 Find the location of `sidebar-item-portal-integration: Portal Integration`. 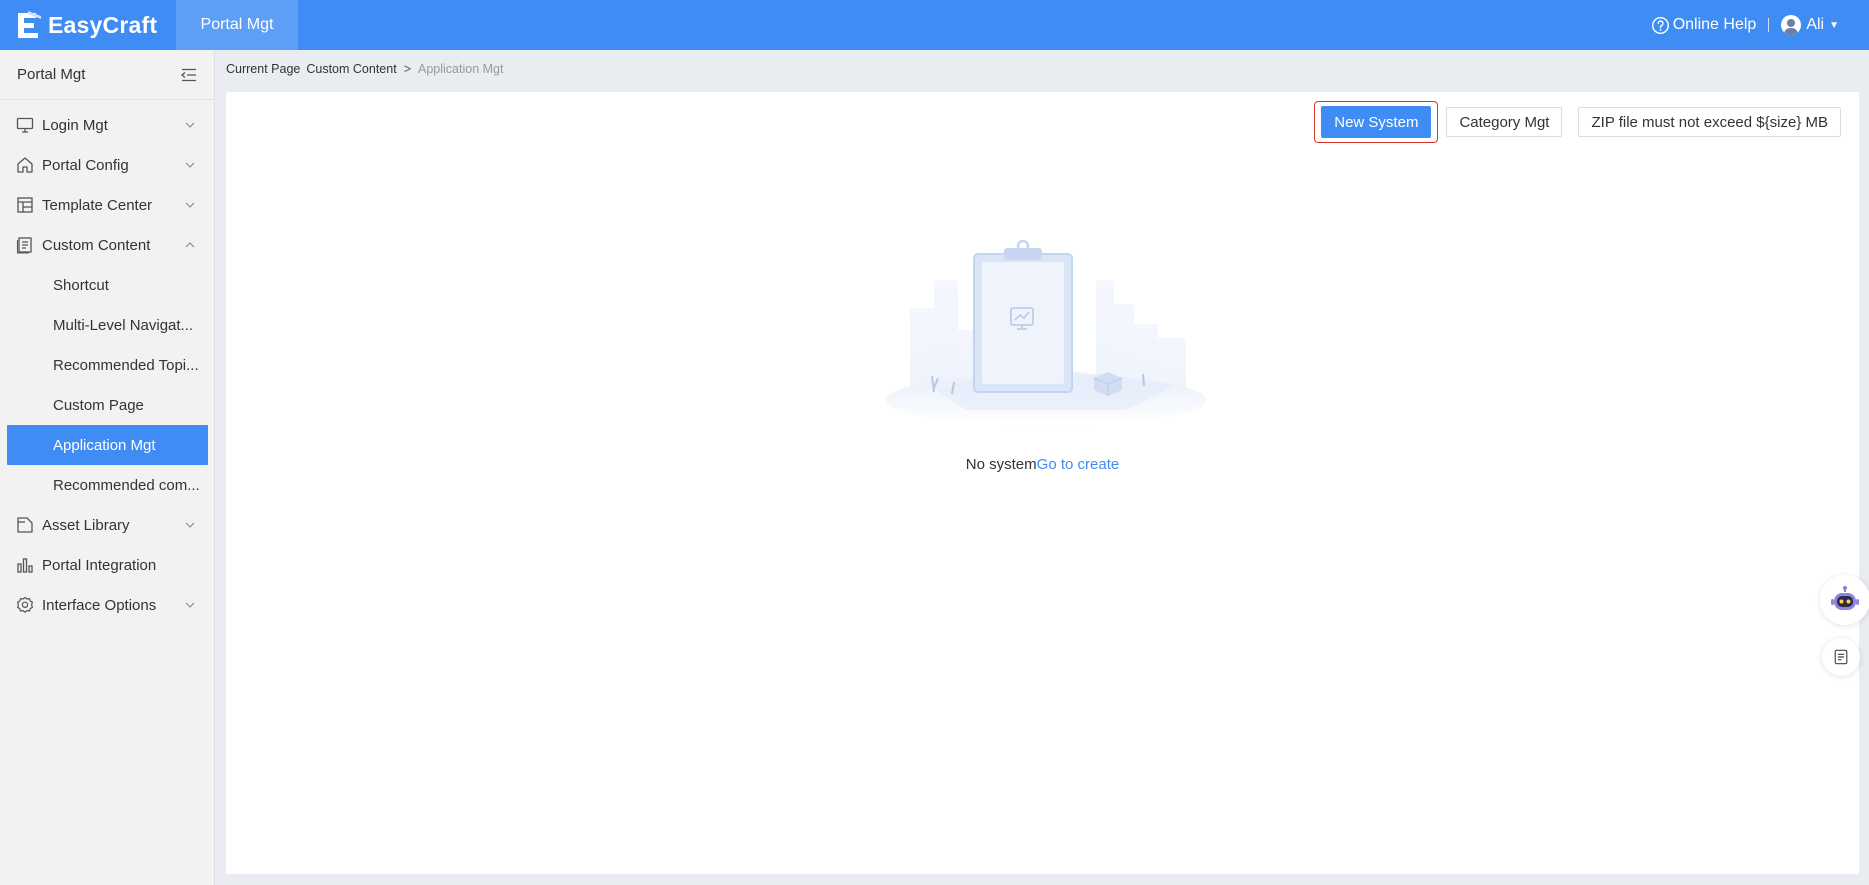

sidebar-item-portal-integration: Portal Integration is located at coordinates (107, 565).